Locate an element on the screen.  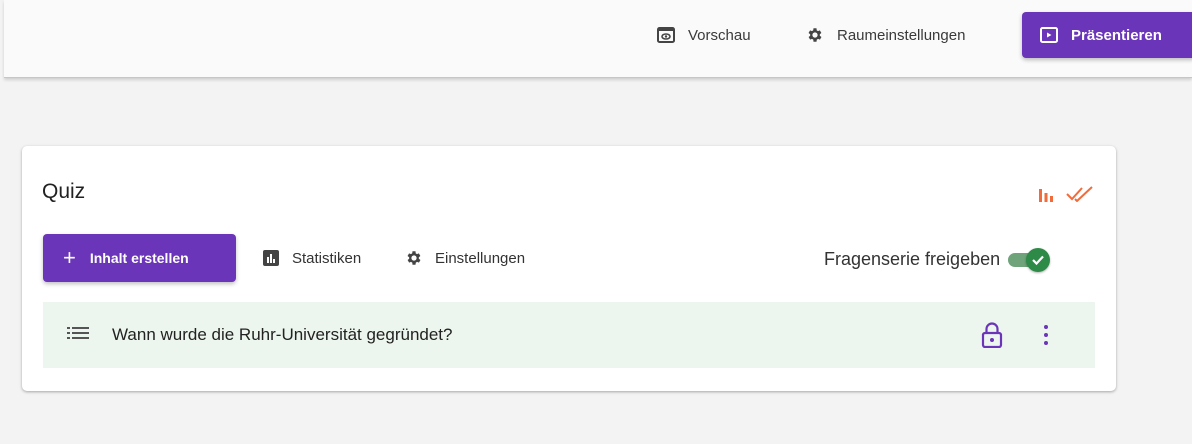
statistics-icon is located at coordinates (271, 258).